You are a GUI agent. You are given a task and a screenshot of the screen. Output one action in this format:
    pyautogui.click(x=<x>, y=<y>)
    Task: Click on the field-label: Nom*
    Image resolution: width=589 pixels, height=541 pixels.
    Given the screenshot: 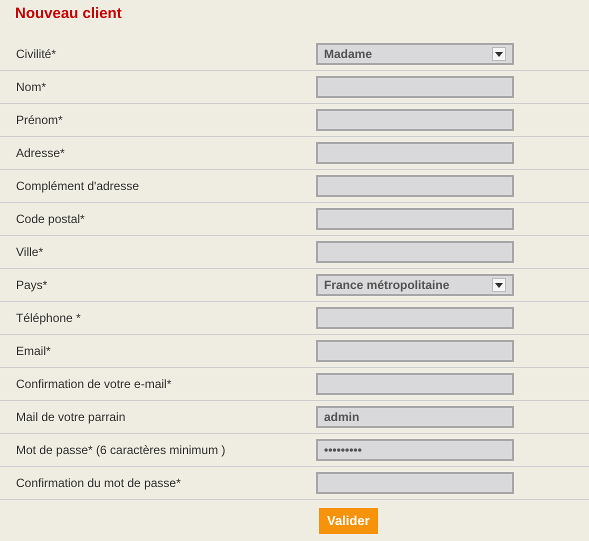 What is the action you would take?
    pyautogui.click(x=31, y=87)
    